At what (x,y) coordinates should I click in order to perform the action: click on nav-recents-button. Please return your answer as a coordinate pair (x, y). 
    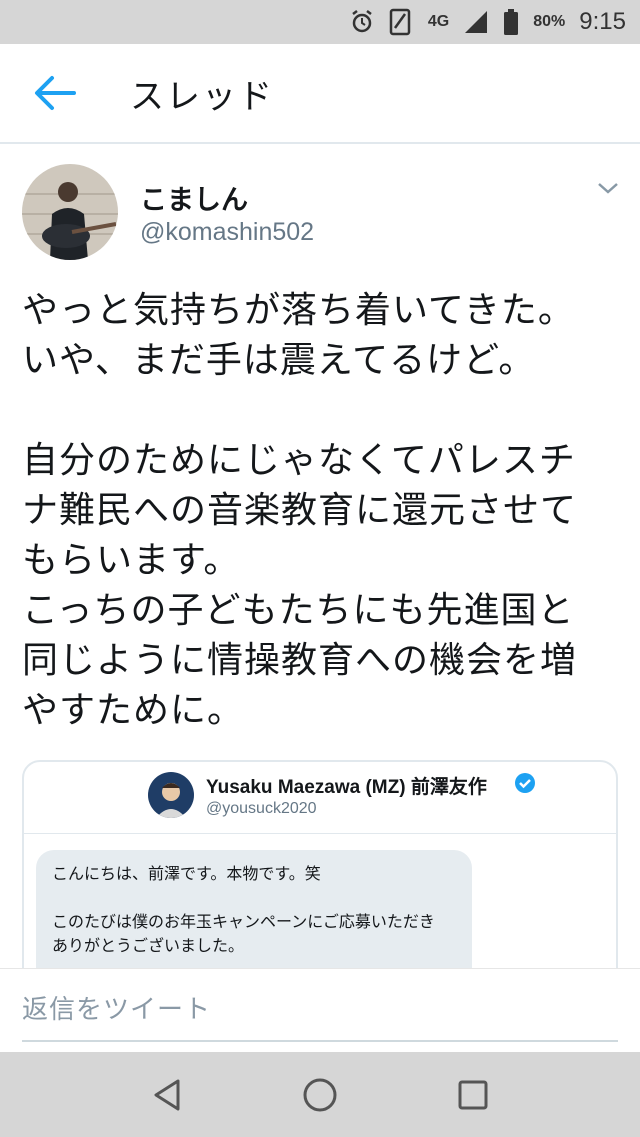
    Looking at the image, I should click on (473, 1095).